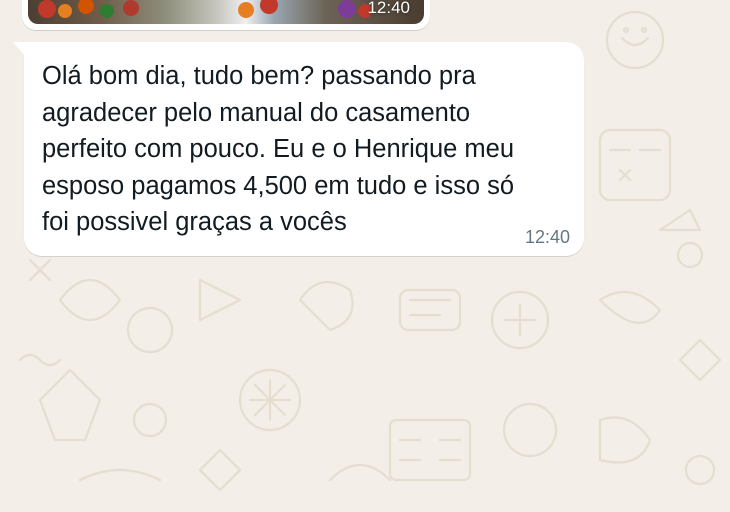 This screenshot has height=512, width=730. I want to click on bubble-tail, so click(19, 49).